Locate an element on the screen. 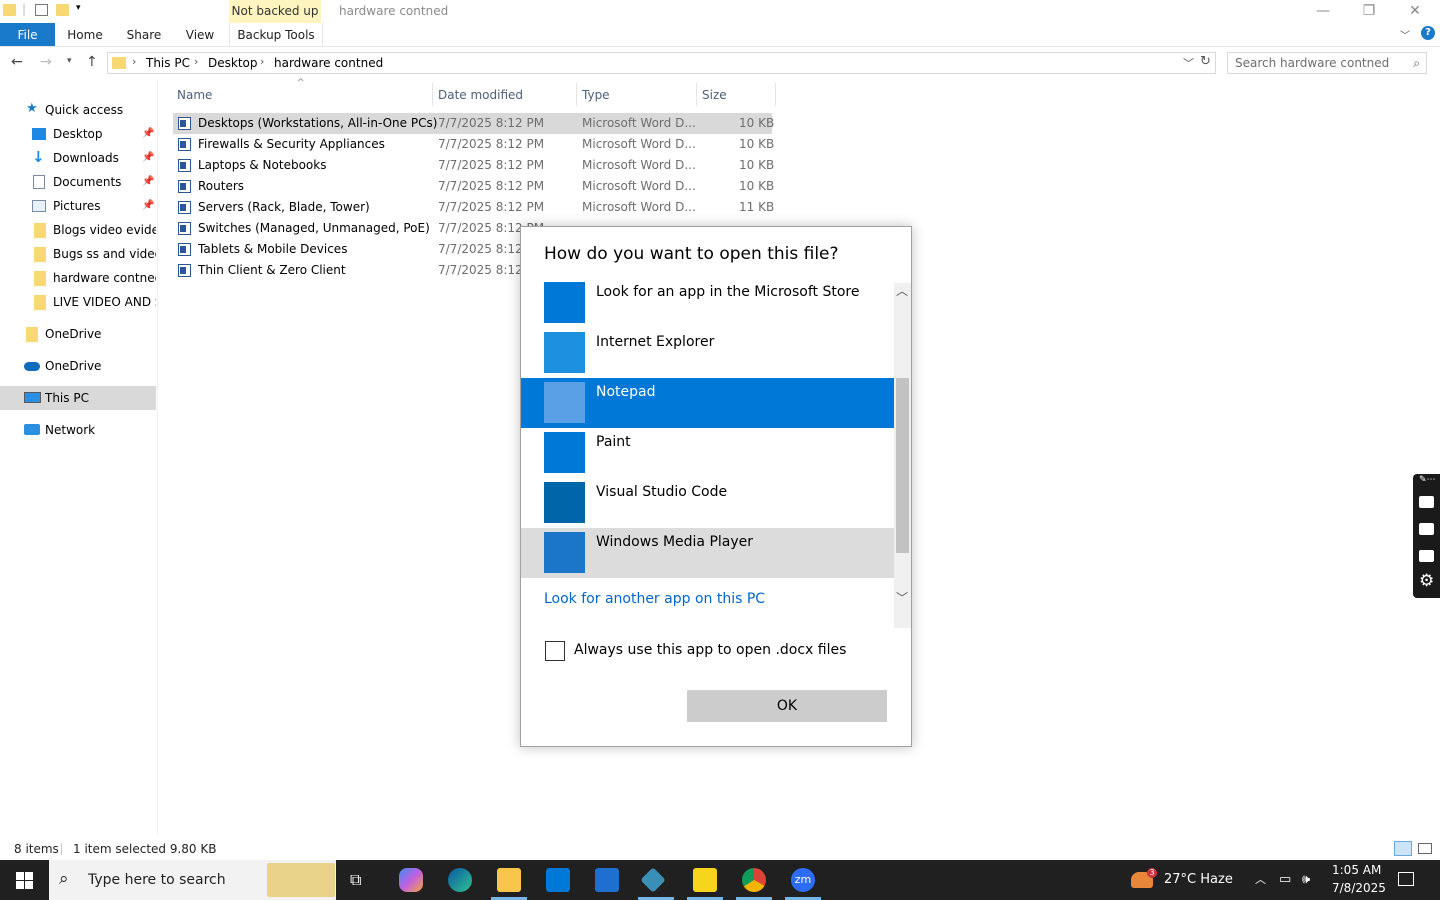  app-option: Windows Media Player is located at coordinates (707, 553).